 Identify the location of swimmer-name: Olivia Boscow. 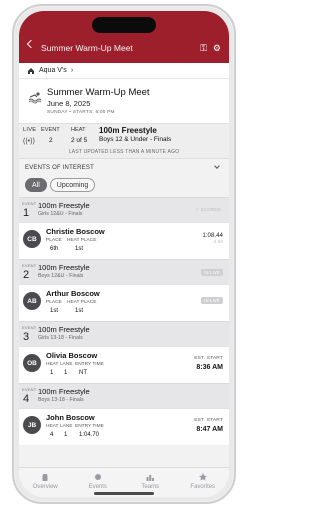
(72, 355).